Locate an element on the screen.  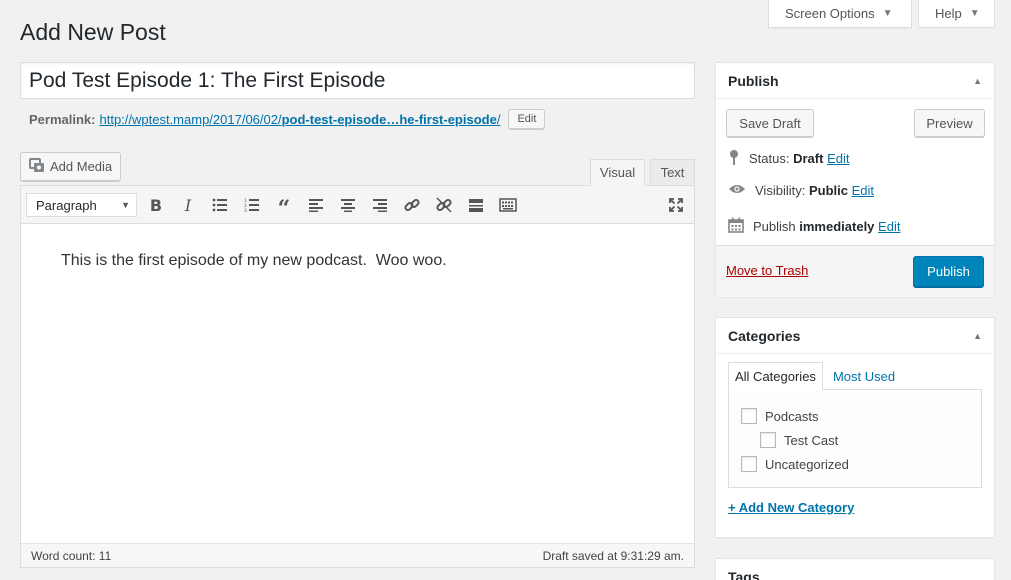
visibility-label: Visibility: is located at coordinates (780, 190).